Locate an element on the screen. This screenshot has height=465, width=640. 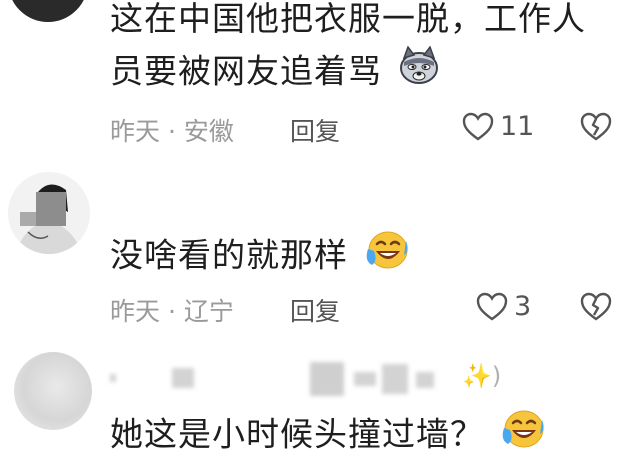
comment-body: 她这是小时候头撞过墙？ is located at coordinates (297, 434).